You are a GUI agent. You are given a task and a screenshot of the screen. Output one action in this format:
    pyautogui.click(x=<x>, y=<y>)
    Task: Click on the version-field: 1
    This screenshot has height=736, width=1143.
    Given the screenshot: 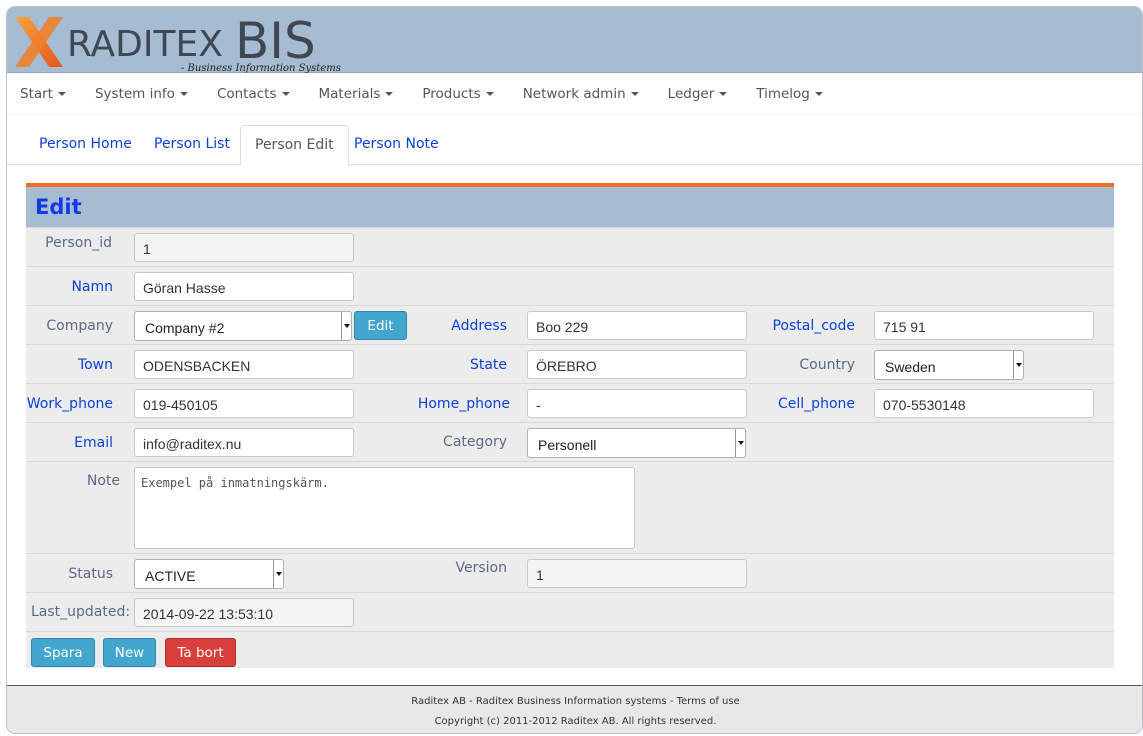 What is the action you would take?
    pyautogui.click(x=637, y=573)
    